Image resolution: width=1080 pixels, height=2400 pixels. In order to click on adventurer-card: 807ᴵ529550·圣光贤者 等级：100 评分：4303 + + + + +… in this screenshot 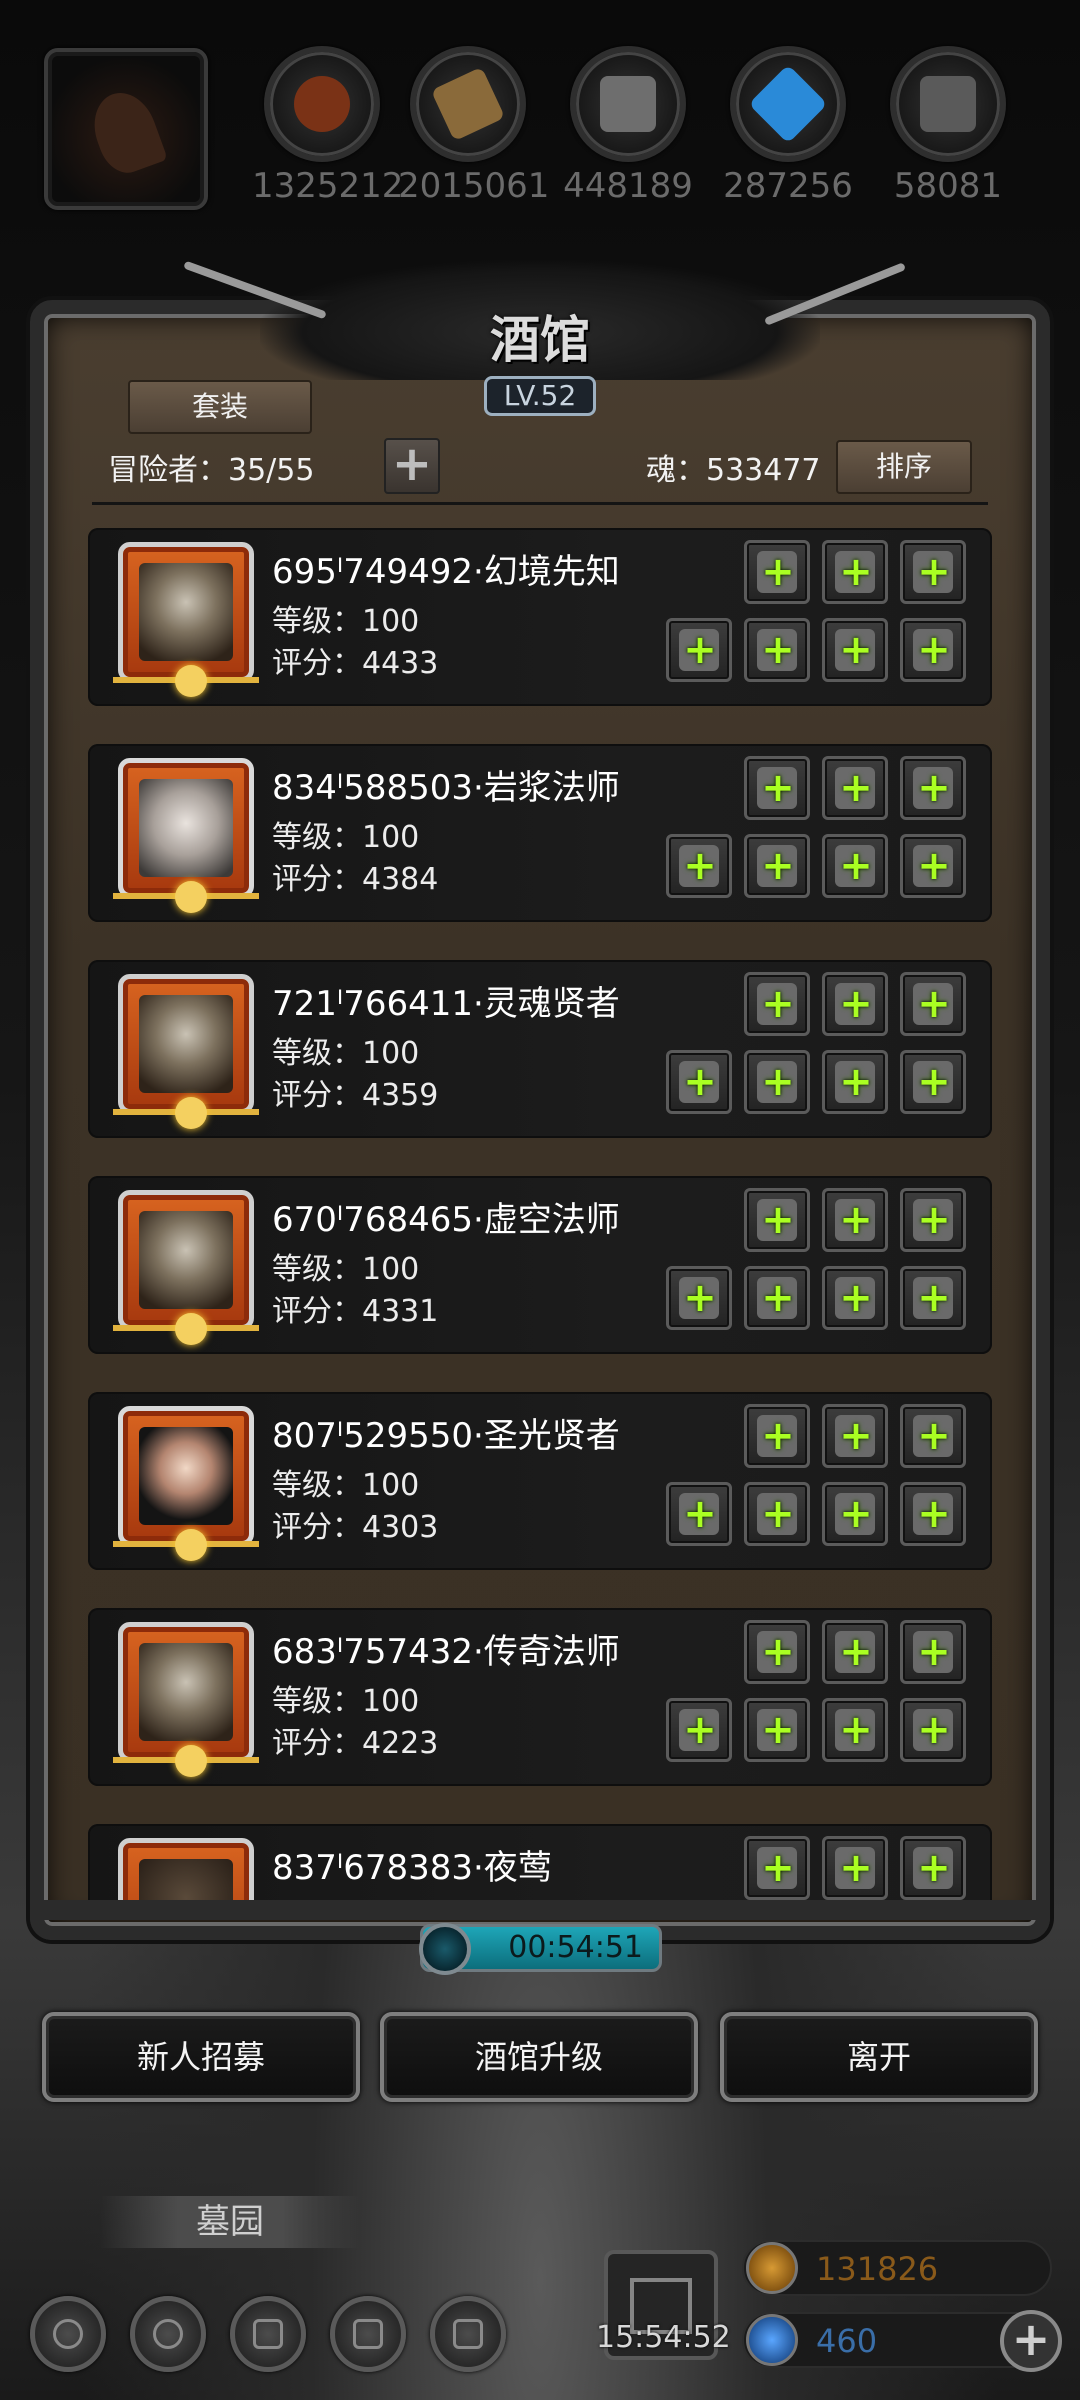, I will do `click(540, 1481)`.